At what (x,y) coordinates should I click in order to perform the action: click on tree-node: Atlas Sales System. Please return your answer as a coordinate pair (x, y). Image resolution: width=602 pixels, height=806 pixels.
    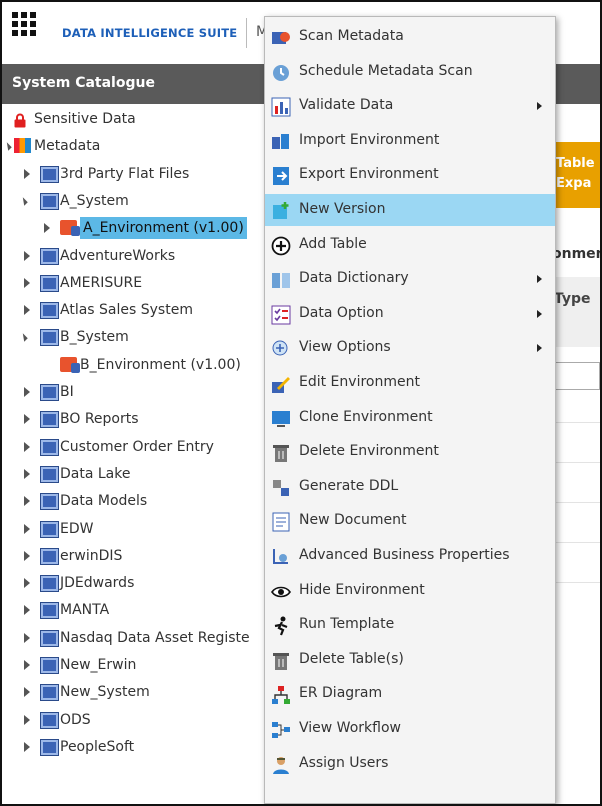
    Looking at the image, I should click on (152, 310).